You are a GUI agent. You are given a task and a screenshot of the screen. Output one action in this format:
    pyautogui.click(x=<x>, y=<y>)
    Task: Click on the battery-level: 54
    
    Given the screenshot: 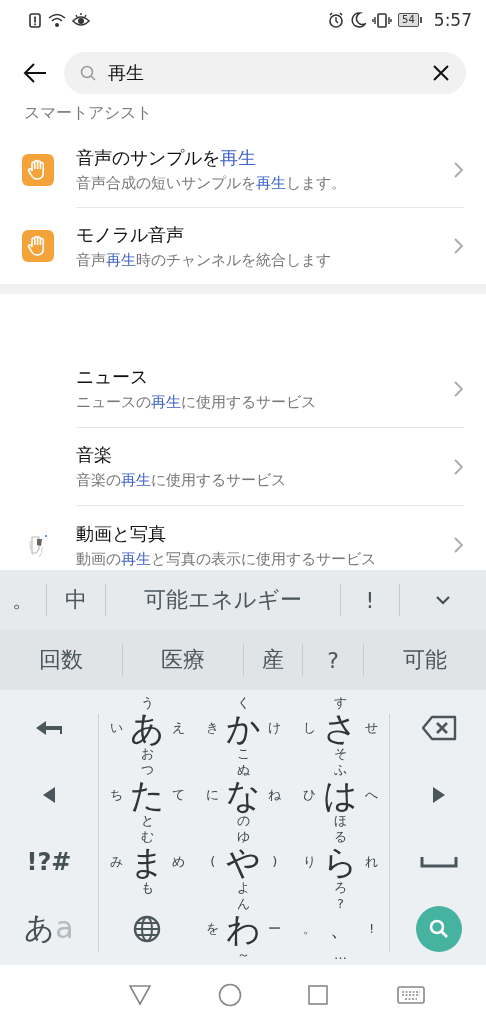 What is the action you would take?
    pyautogui.click(x=408, y=20)
    